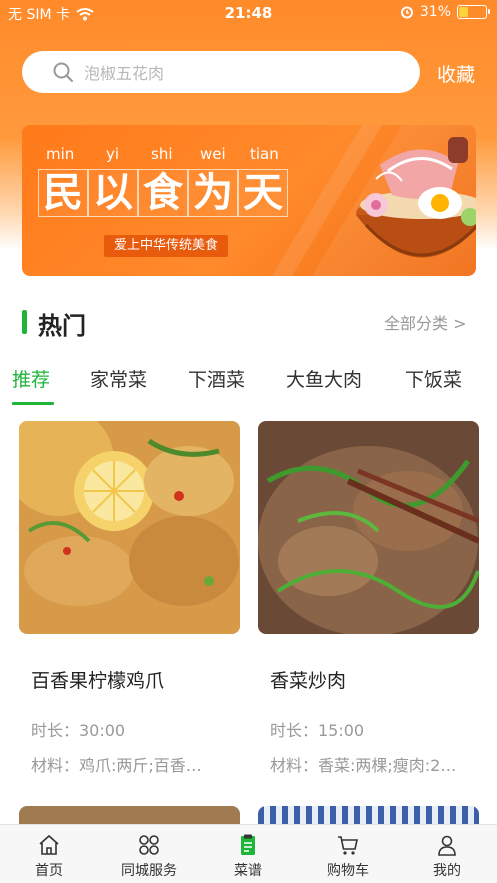 This screenshot has width=497, height=883. Describe the element at coordinates (416, 197) in the screenshot. I see `food-bowl-illustration` at that location.